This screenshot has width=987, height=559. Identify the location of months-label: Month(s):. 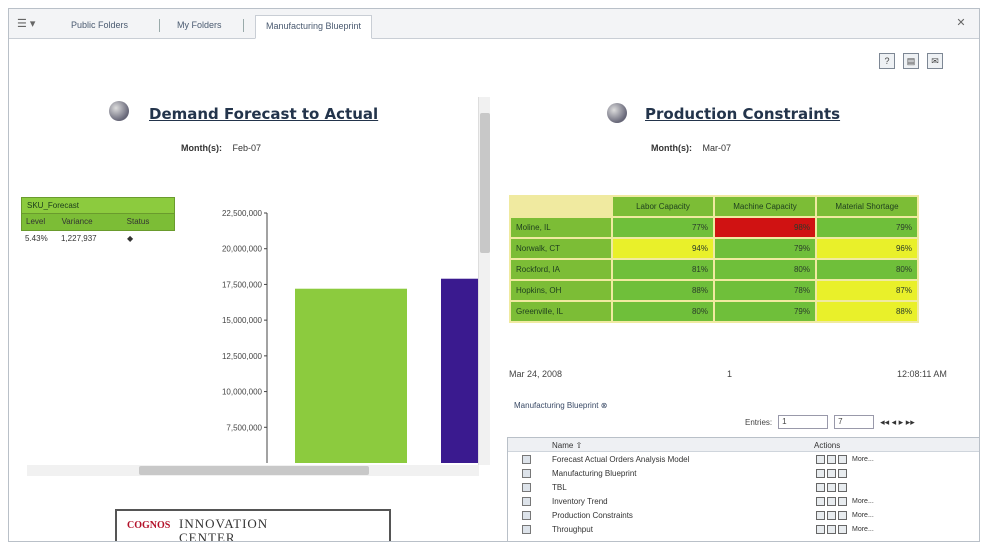
(201, 148).